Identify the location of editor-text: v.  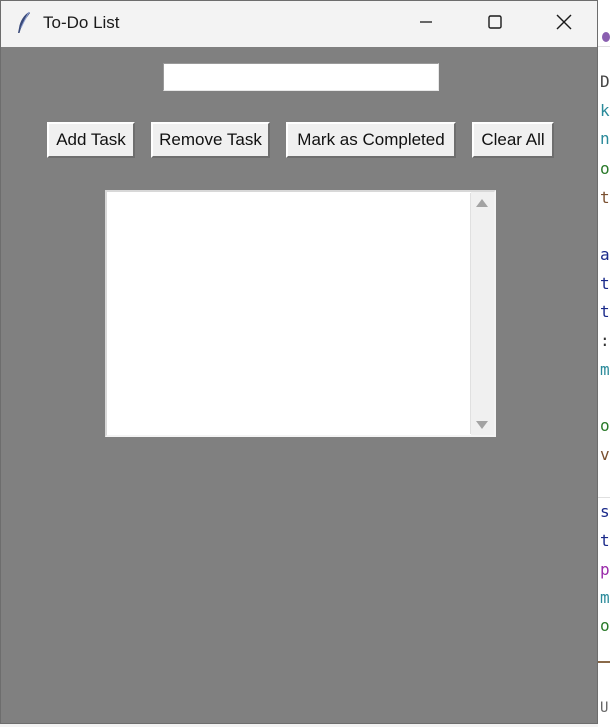
(605, 454).